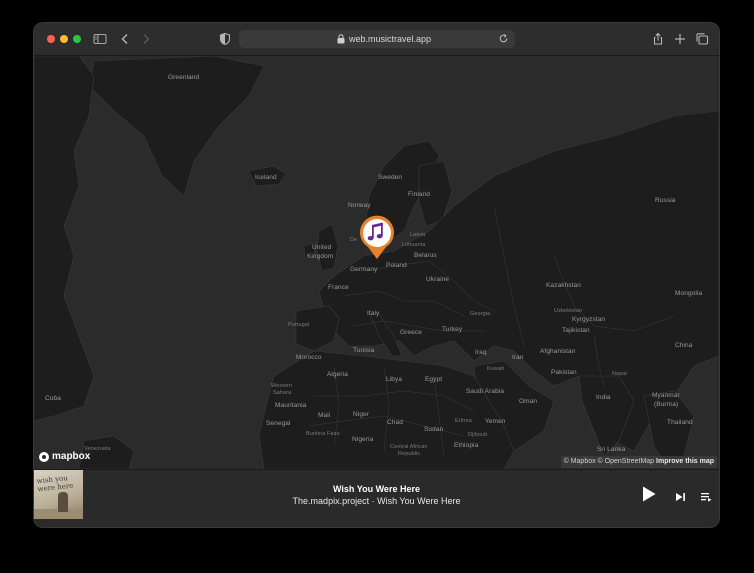 The height and width of the screenshot is (573, 754). I want to click on mapbox-logo: mapbox, so click(64, 456).